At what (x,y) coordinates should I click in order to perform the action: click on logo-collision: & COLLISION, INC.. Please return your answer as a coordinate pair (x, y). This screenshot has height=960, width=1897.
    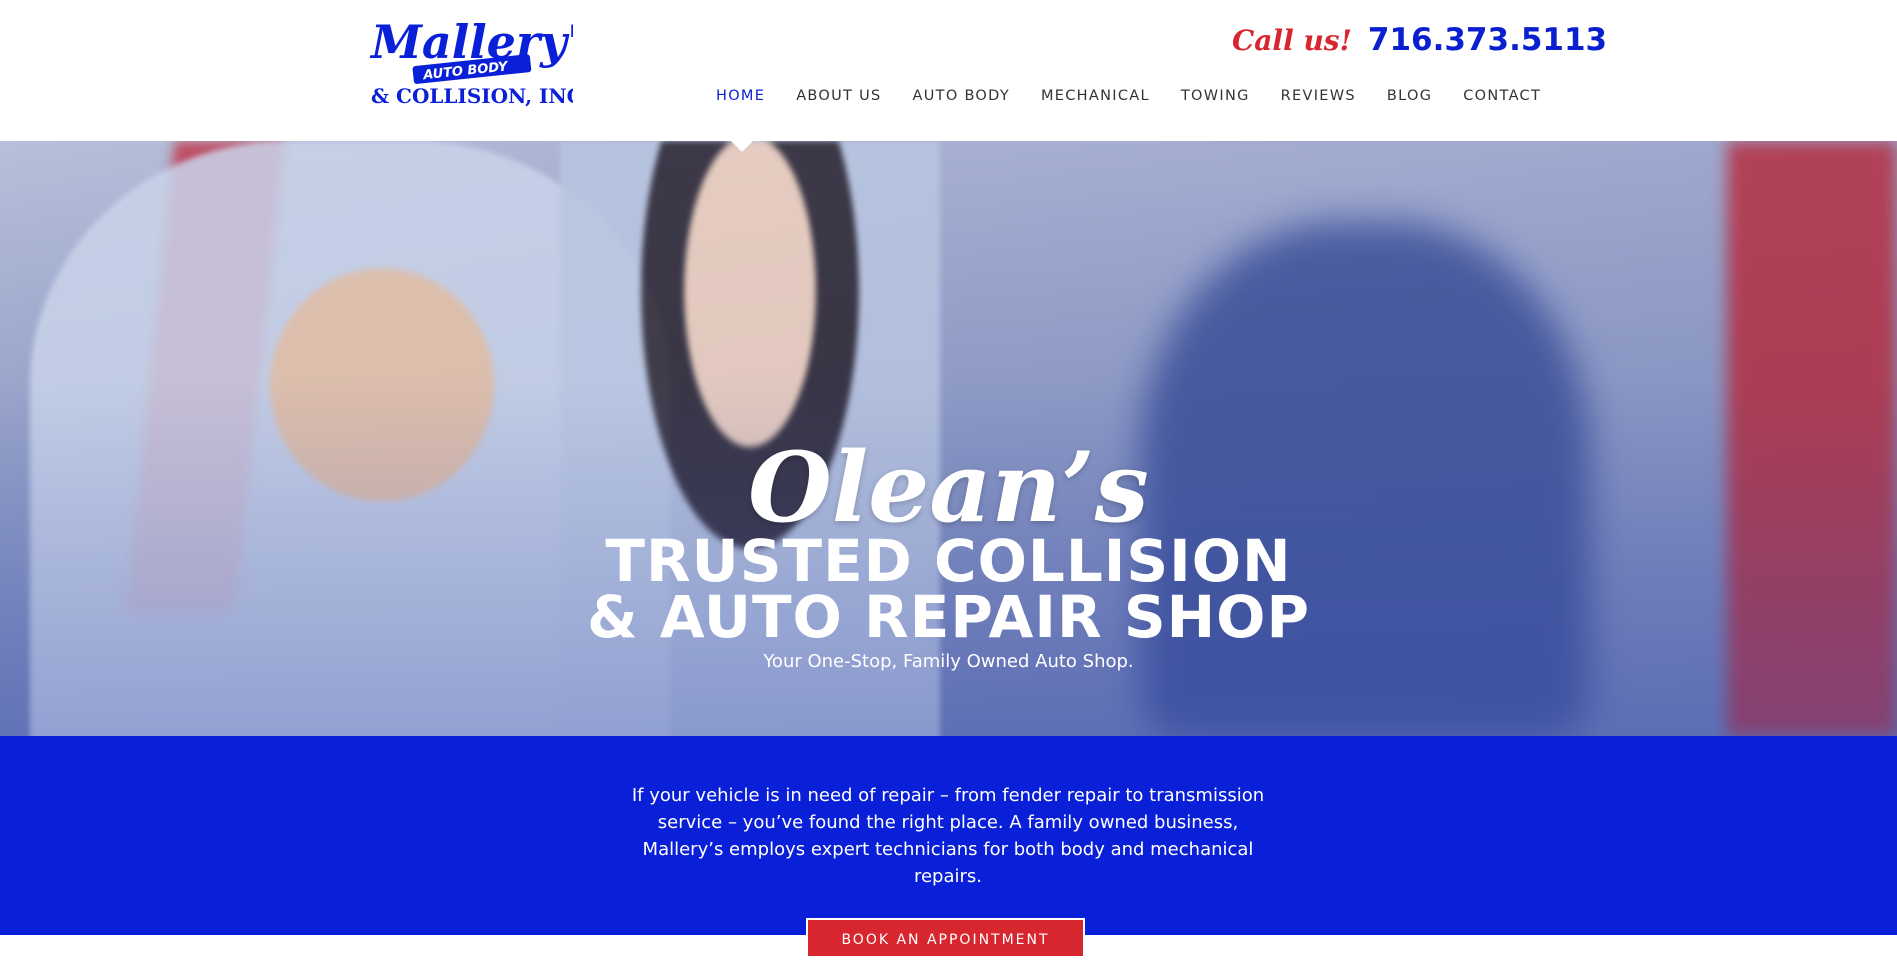
    Looking at the image, I should click on (472, 96).